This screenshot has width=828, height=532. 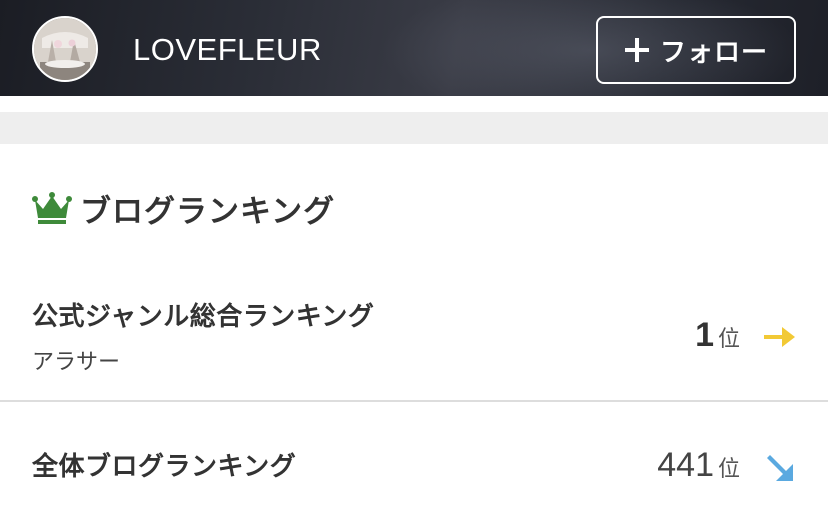 What do you see at coordinates (164, 467) in the screenshot?
I see `ranking-row-label: 全体ブログランキング` at bounding box center [164, 467].